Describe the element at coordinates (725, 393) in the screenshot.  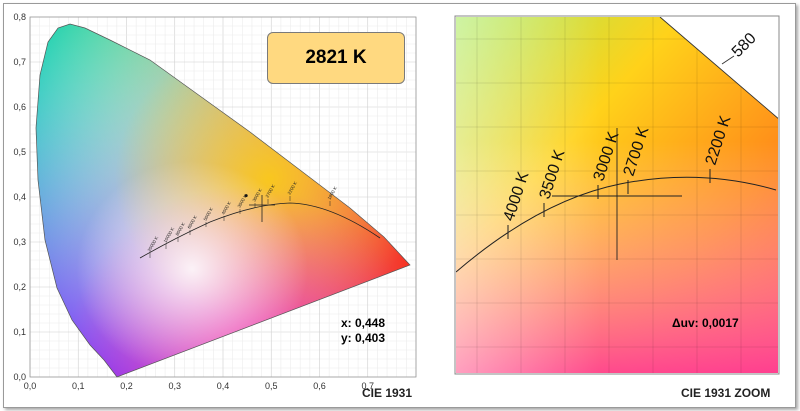
I see `zoom-caption: CIE 1931 ZOOM` at that location.